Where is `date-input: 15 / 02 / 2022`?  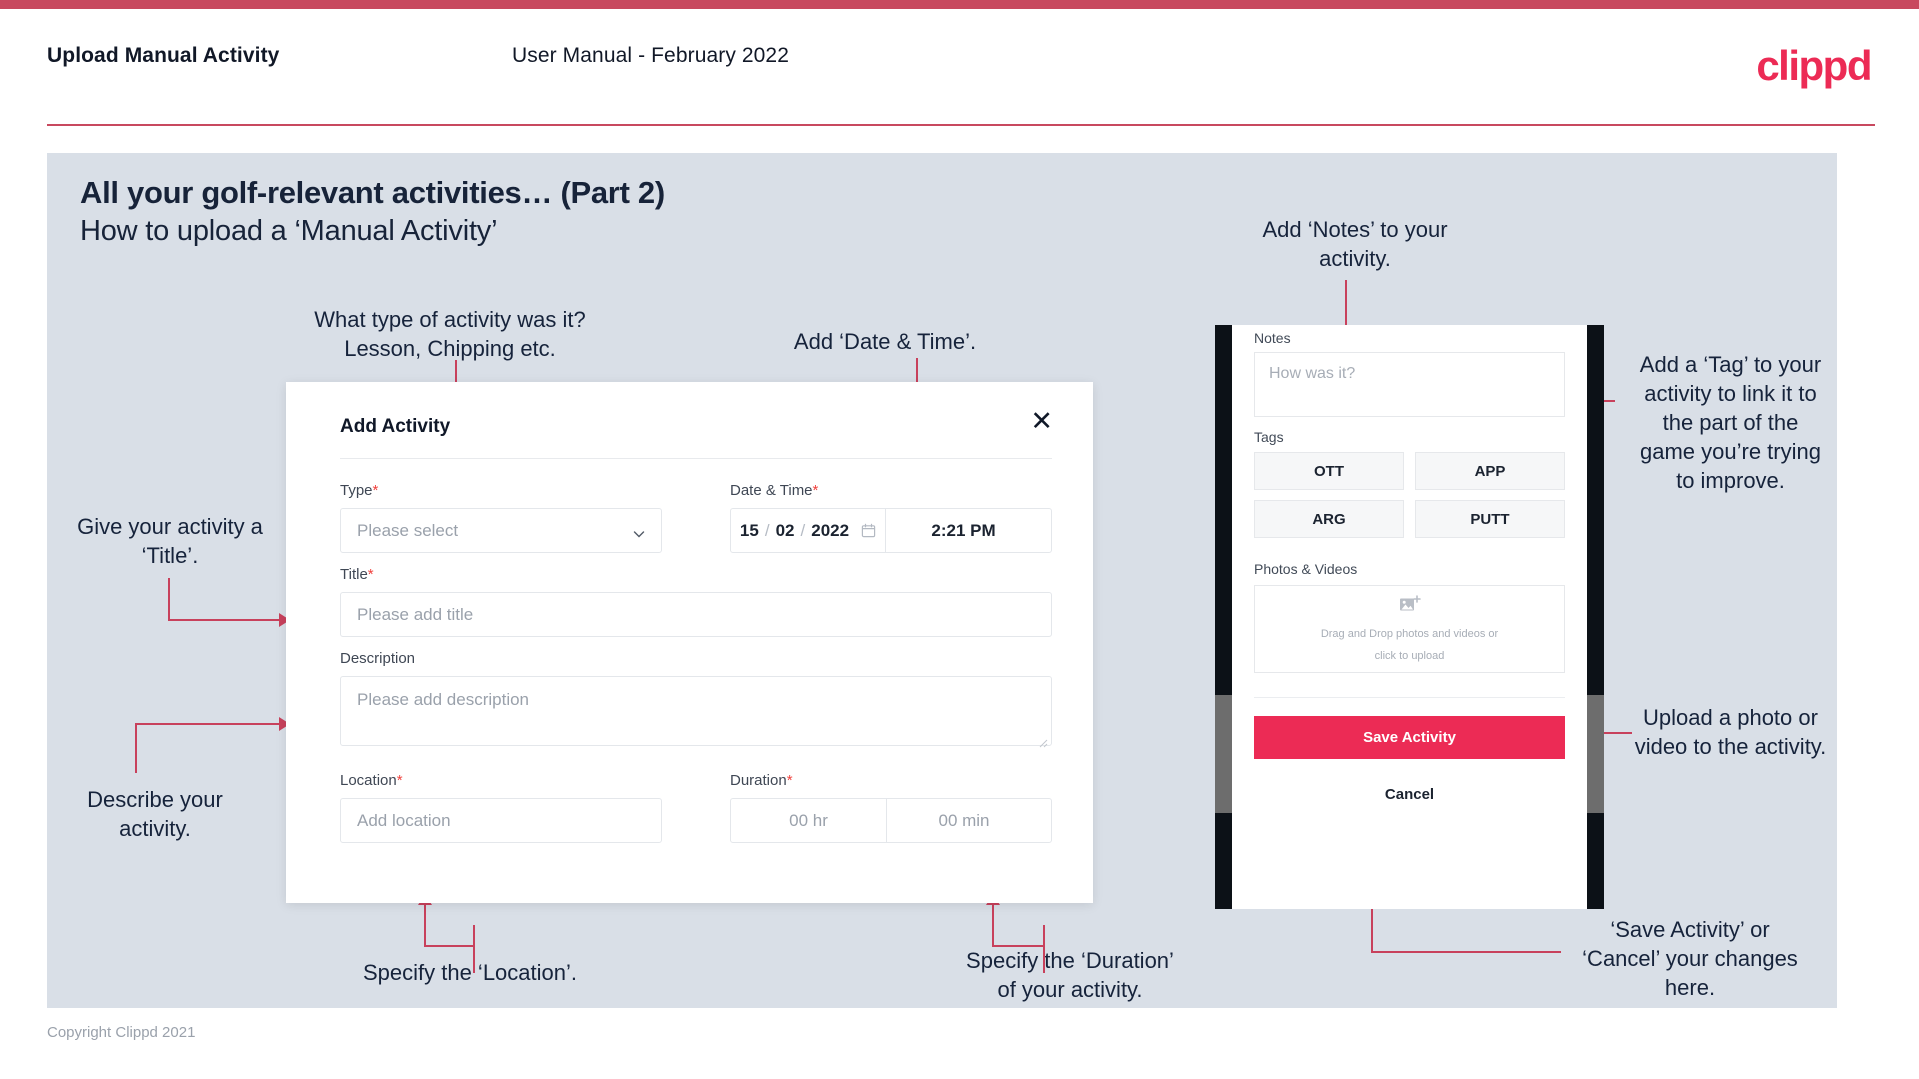 date-input: 15 / 02 / 2022 is located at coordinates (808, 530).